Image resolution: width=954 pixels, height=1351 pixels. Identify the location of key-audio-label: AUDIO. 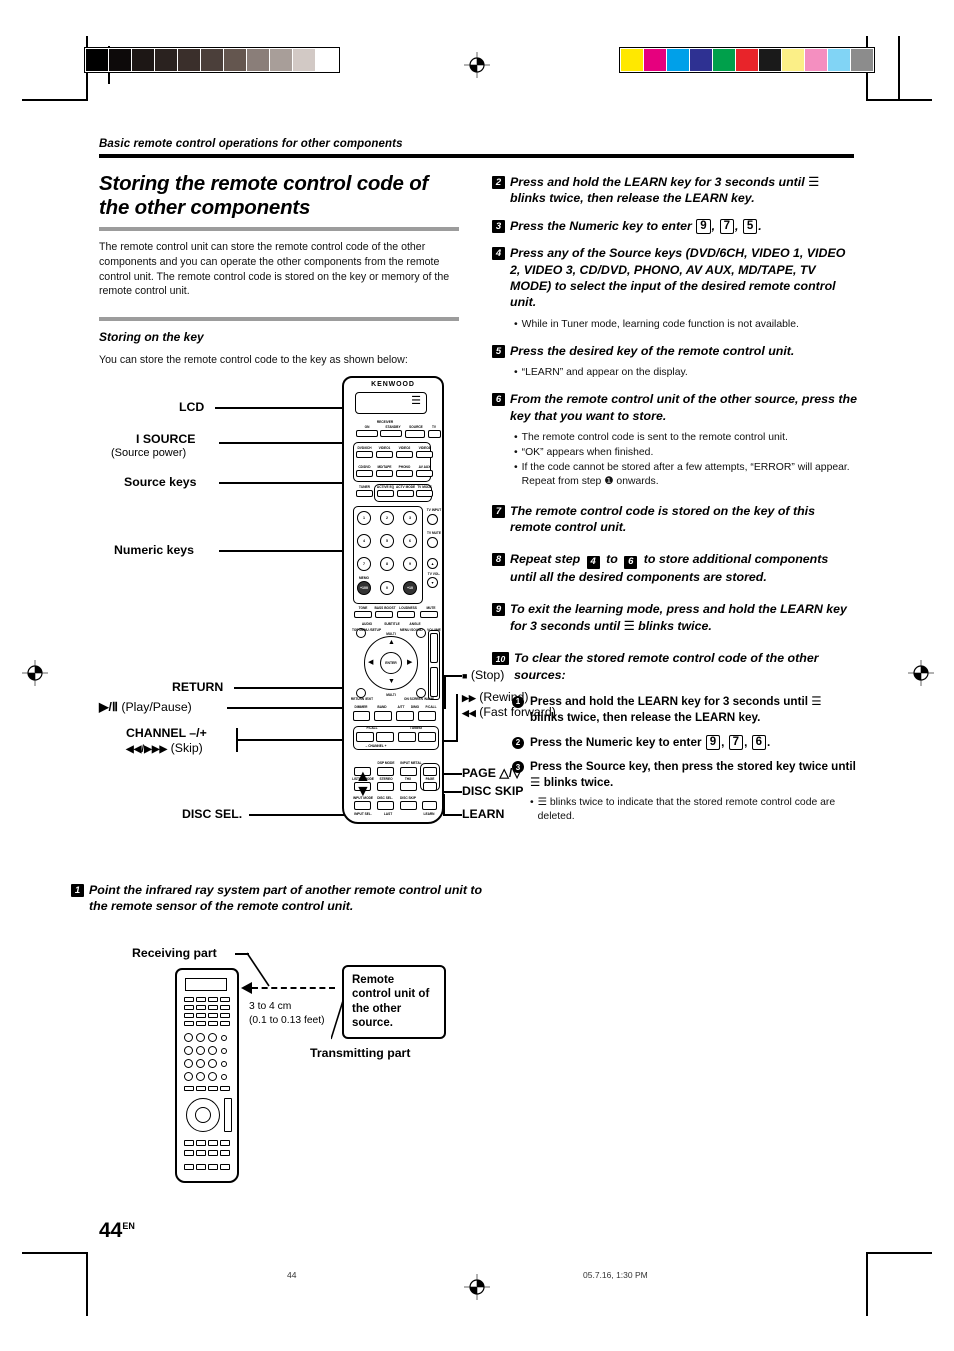
(367, 624).